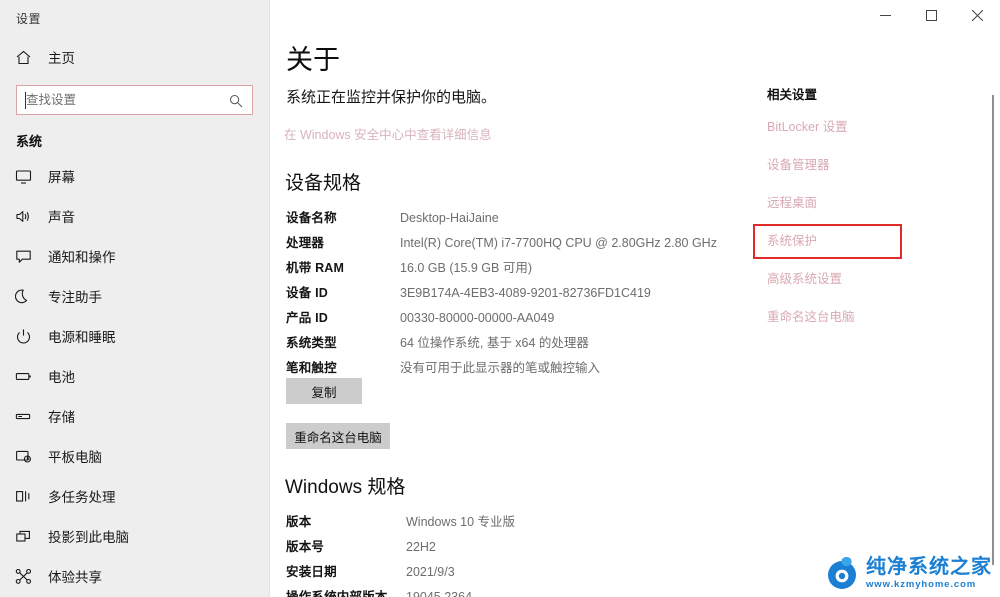  I want to click on watermark-name: 纯净系统之家, so click(929, 566).